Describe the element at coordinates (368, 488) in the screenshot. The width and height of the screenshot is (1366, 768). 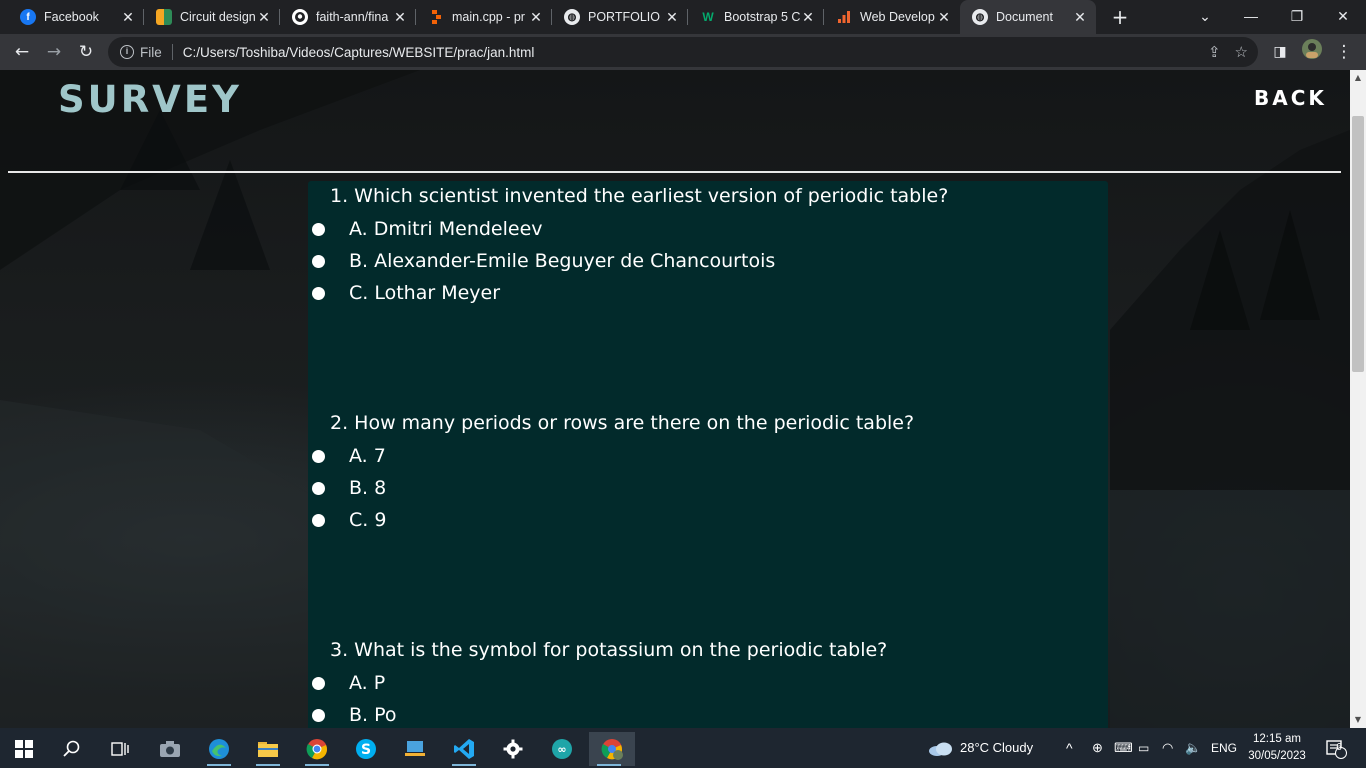
I see `option-label: B. 8` at that location.